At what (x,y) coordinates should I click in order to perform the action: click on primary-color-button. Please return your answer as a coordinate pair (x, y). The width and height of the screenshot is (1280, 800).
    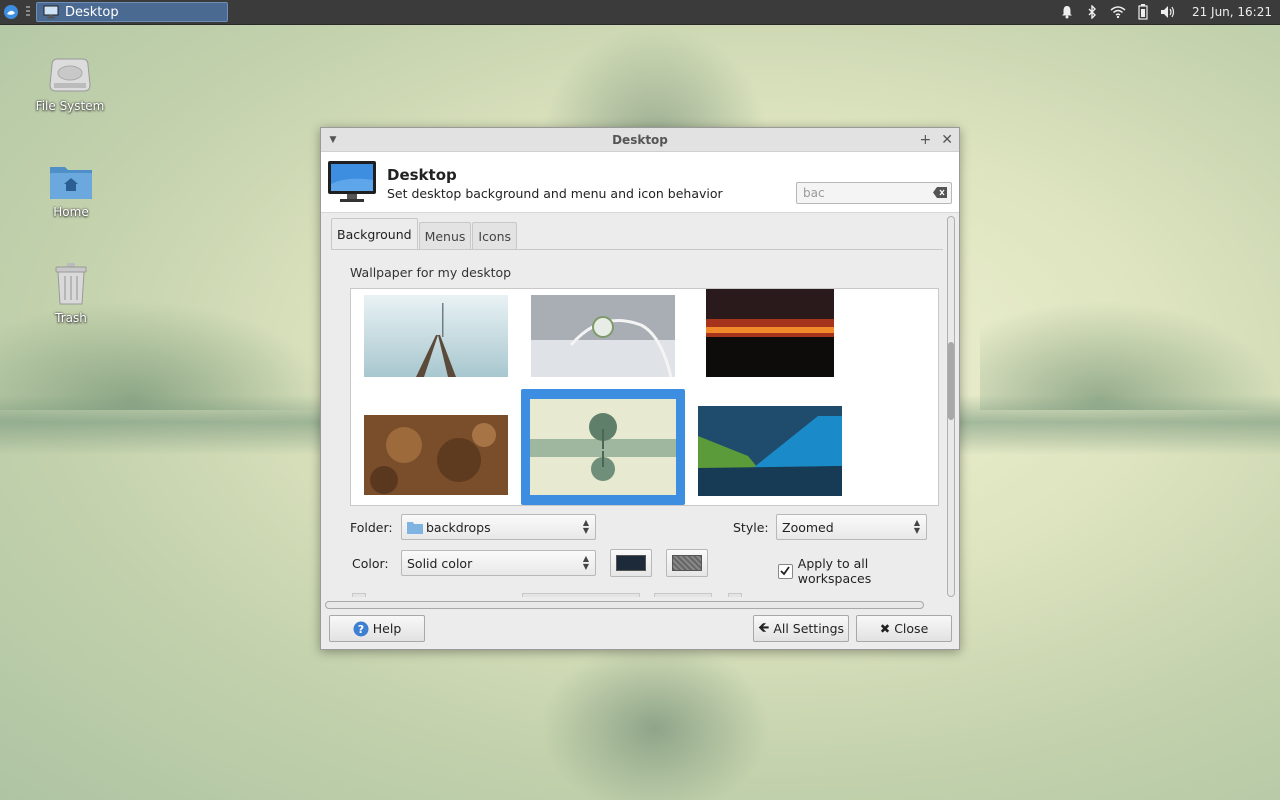
    Looking at the image, I should click on (631, 563).